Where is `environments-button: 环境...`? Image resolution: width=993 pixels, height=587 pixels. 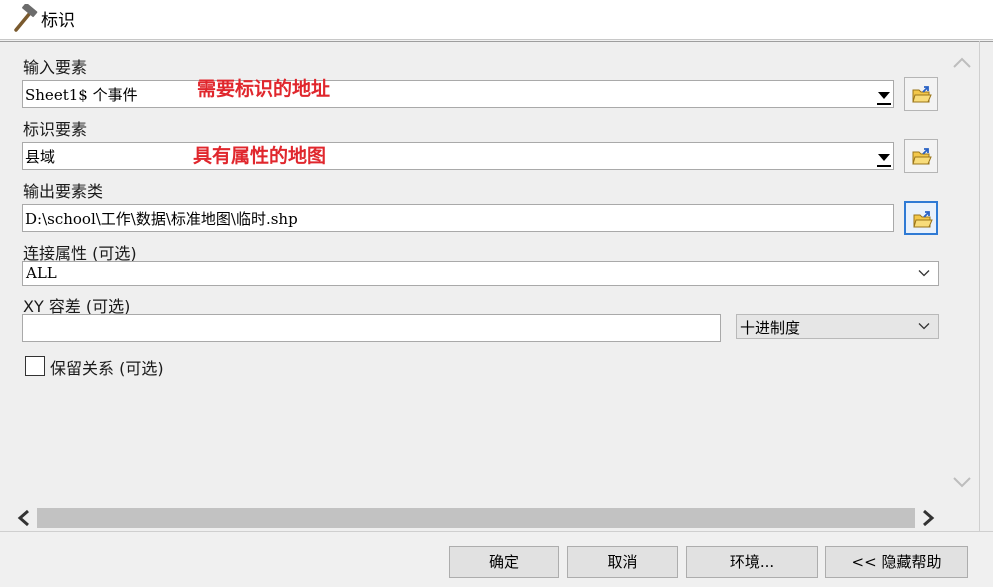
environments-button: 环境... is located at coordinates (752, 562).